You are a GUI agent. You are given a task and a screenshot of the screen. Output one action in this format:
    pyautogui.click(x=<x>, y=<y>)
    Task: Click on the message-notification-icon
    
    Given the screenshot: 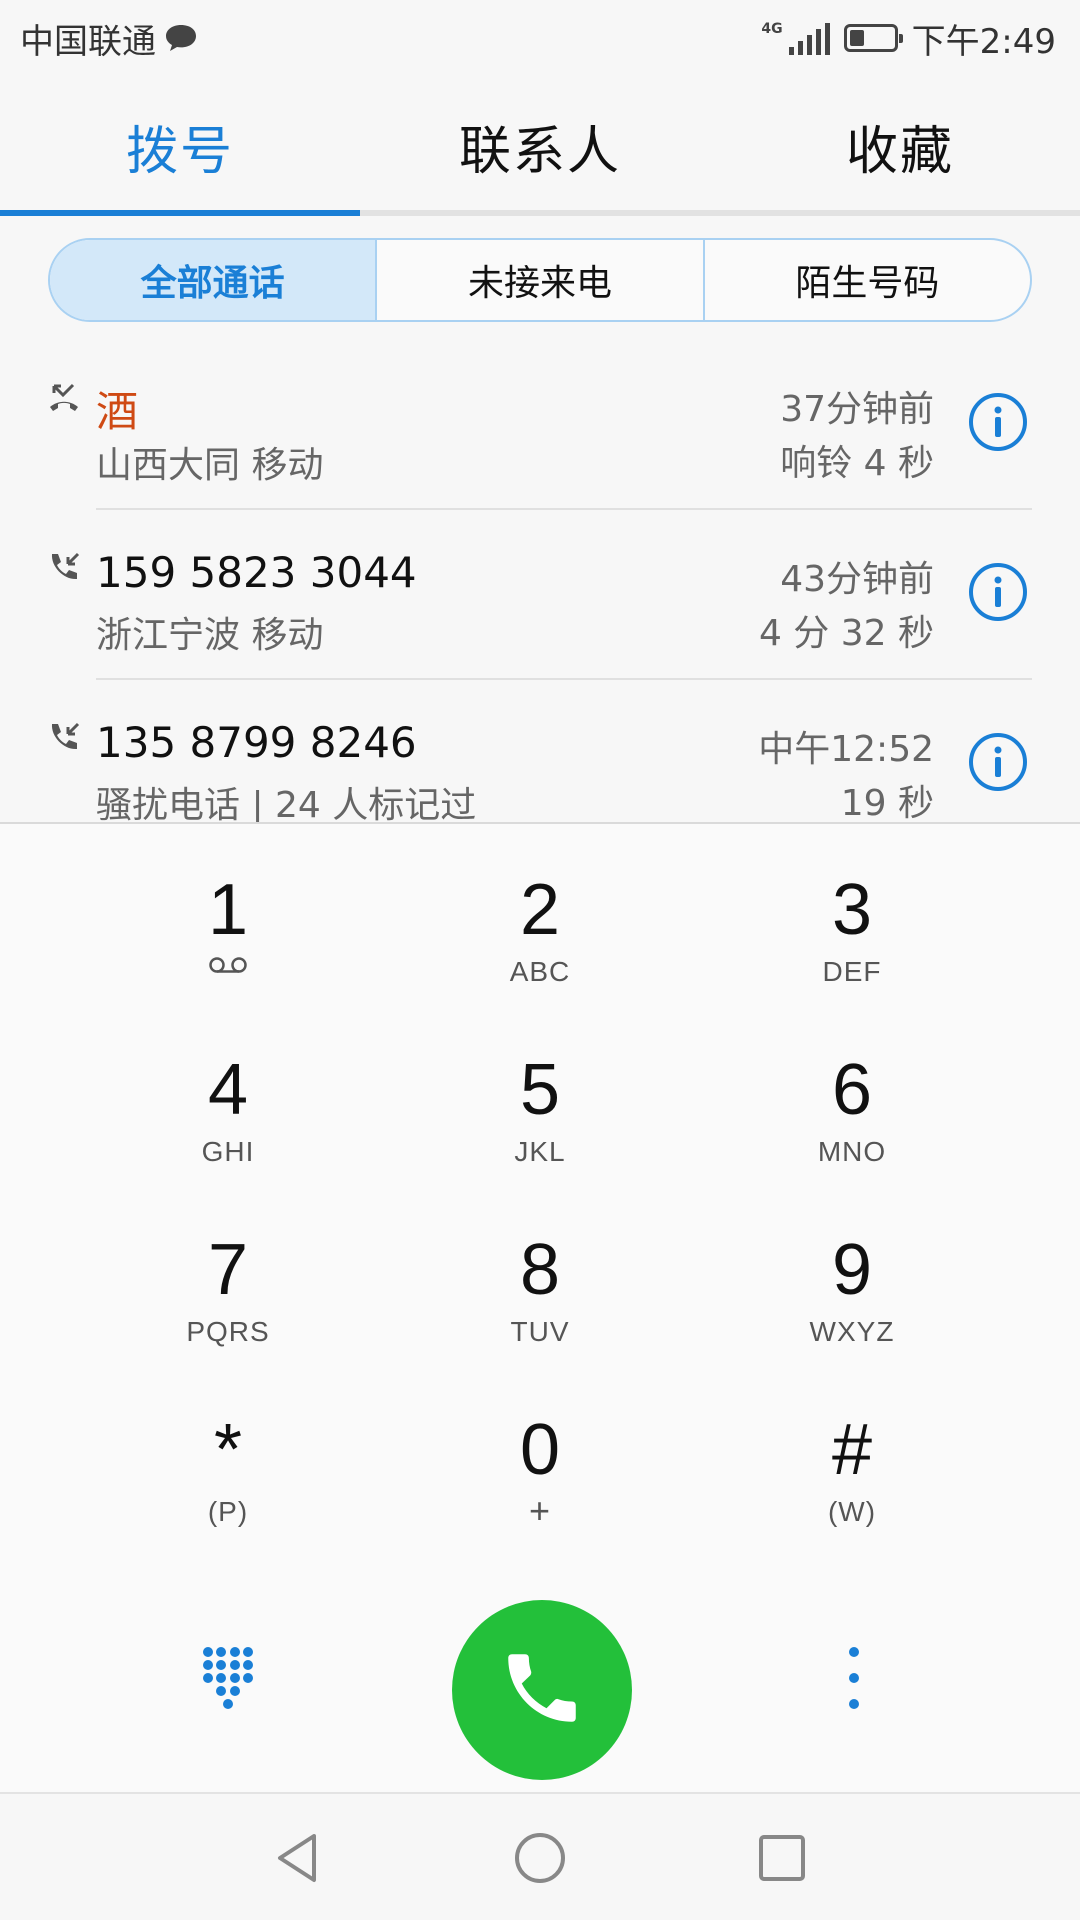 What is the action you would take?
    pyautogui.click(x=181, y=38)
    